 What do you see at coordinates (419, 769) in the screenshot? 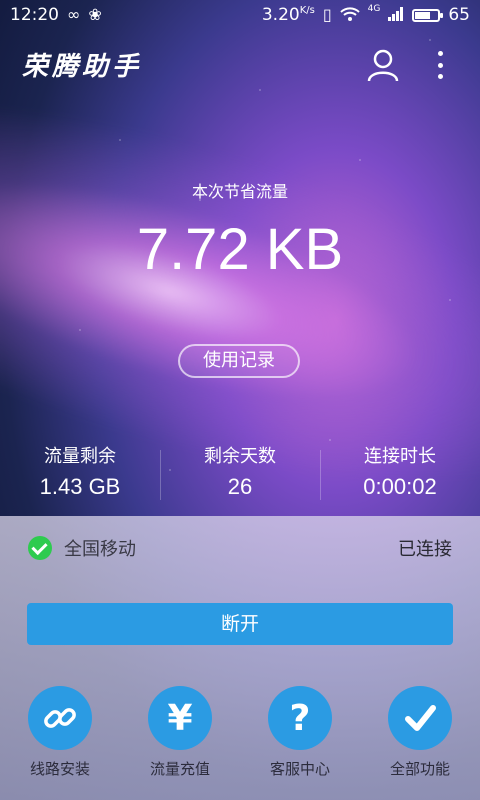
I see `feature-label: 全部功能` at bounding box center [419, 769].